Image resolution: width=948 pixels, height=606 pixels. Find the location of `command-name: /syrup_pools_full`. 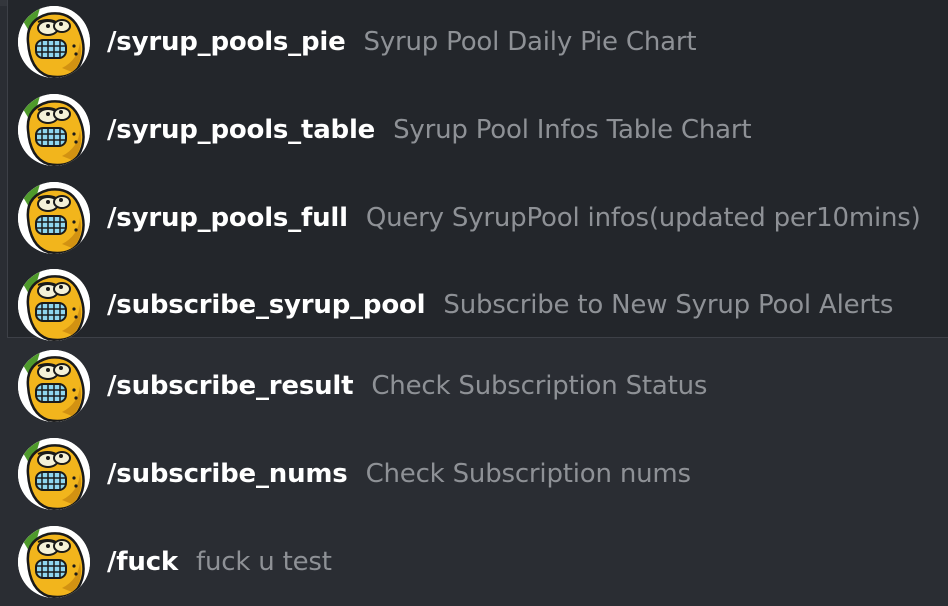

command-name: /syrup_pools_full is located at coordinates (227, 218).